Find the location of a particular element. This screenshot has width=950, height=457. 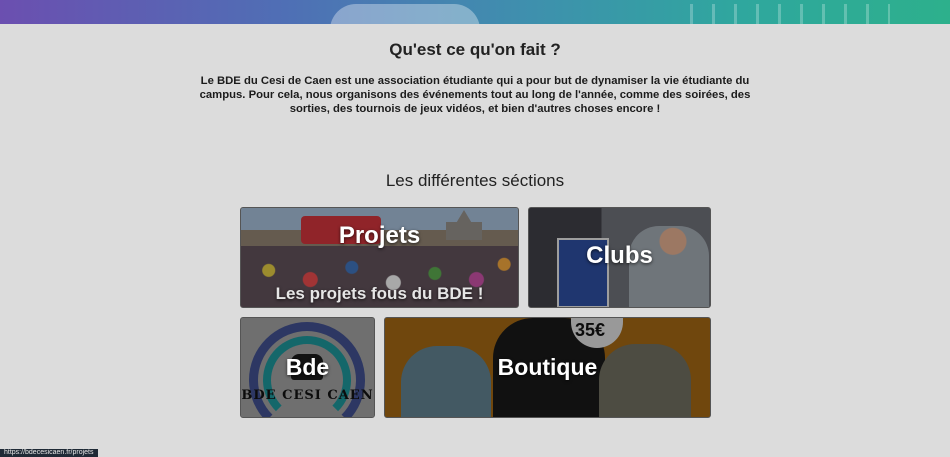

bde-card: BDE CESI CAEN Bde is located at coordinates (307, 367).